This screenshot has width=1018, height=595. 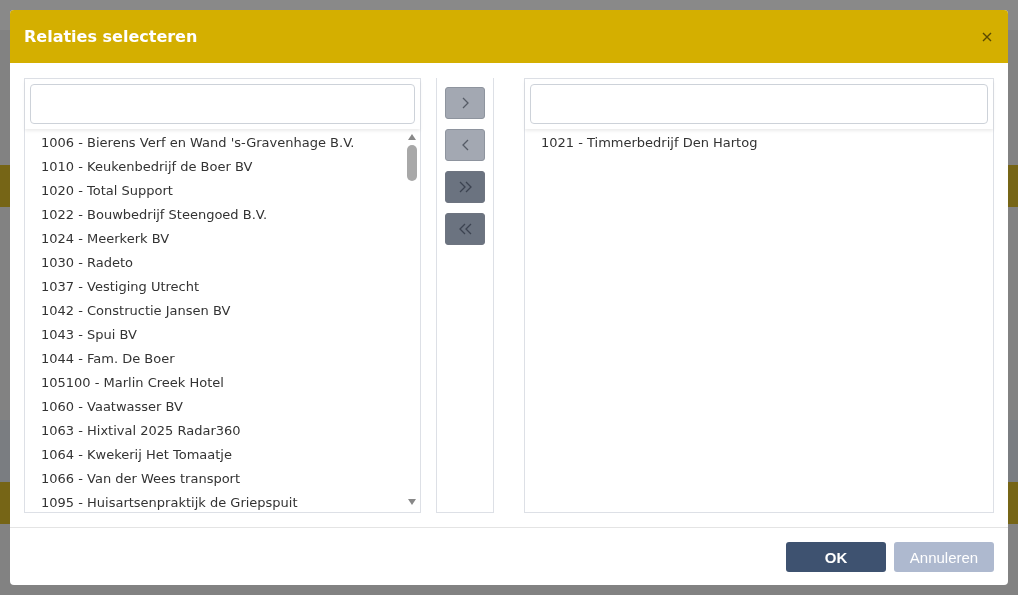 I want to click on list-item: 1020 - Total Support, so click(x=214, y=191).